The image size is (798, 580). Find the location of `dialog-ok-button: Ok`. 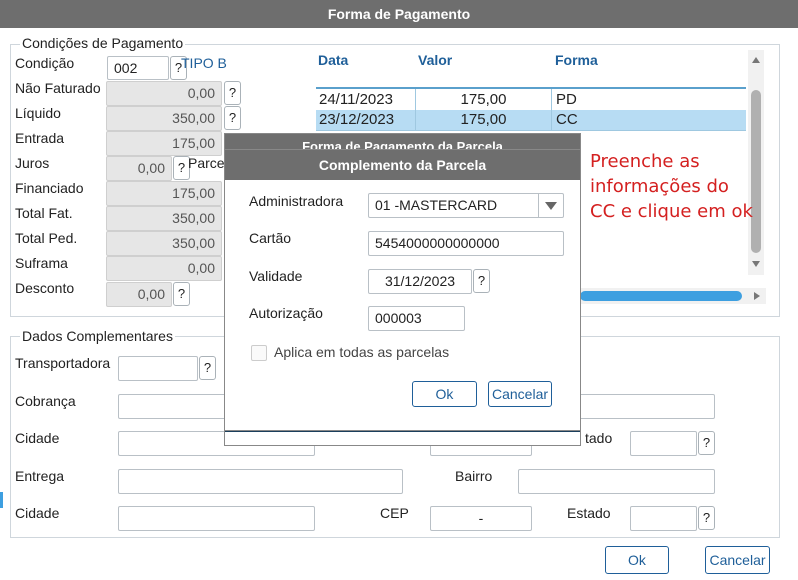

dialog-ok-button: Ok is located at coordinates (444, 394).